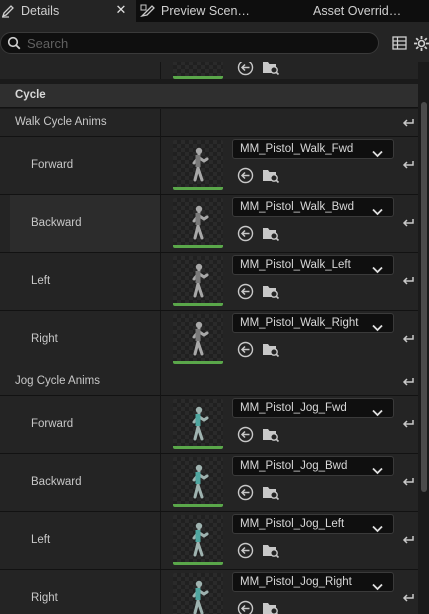  What do you see at coordinates (40, 11) in the screenshot?
I see `tab-details-label: Details` at bounding box center [40, 11].